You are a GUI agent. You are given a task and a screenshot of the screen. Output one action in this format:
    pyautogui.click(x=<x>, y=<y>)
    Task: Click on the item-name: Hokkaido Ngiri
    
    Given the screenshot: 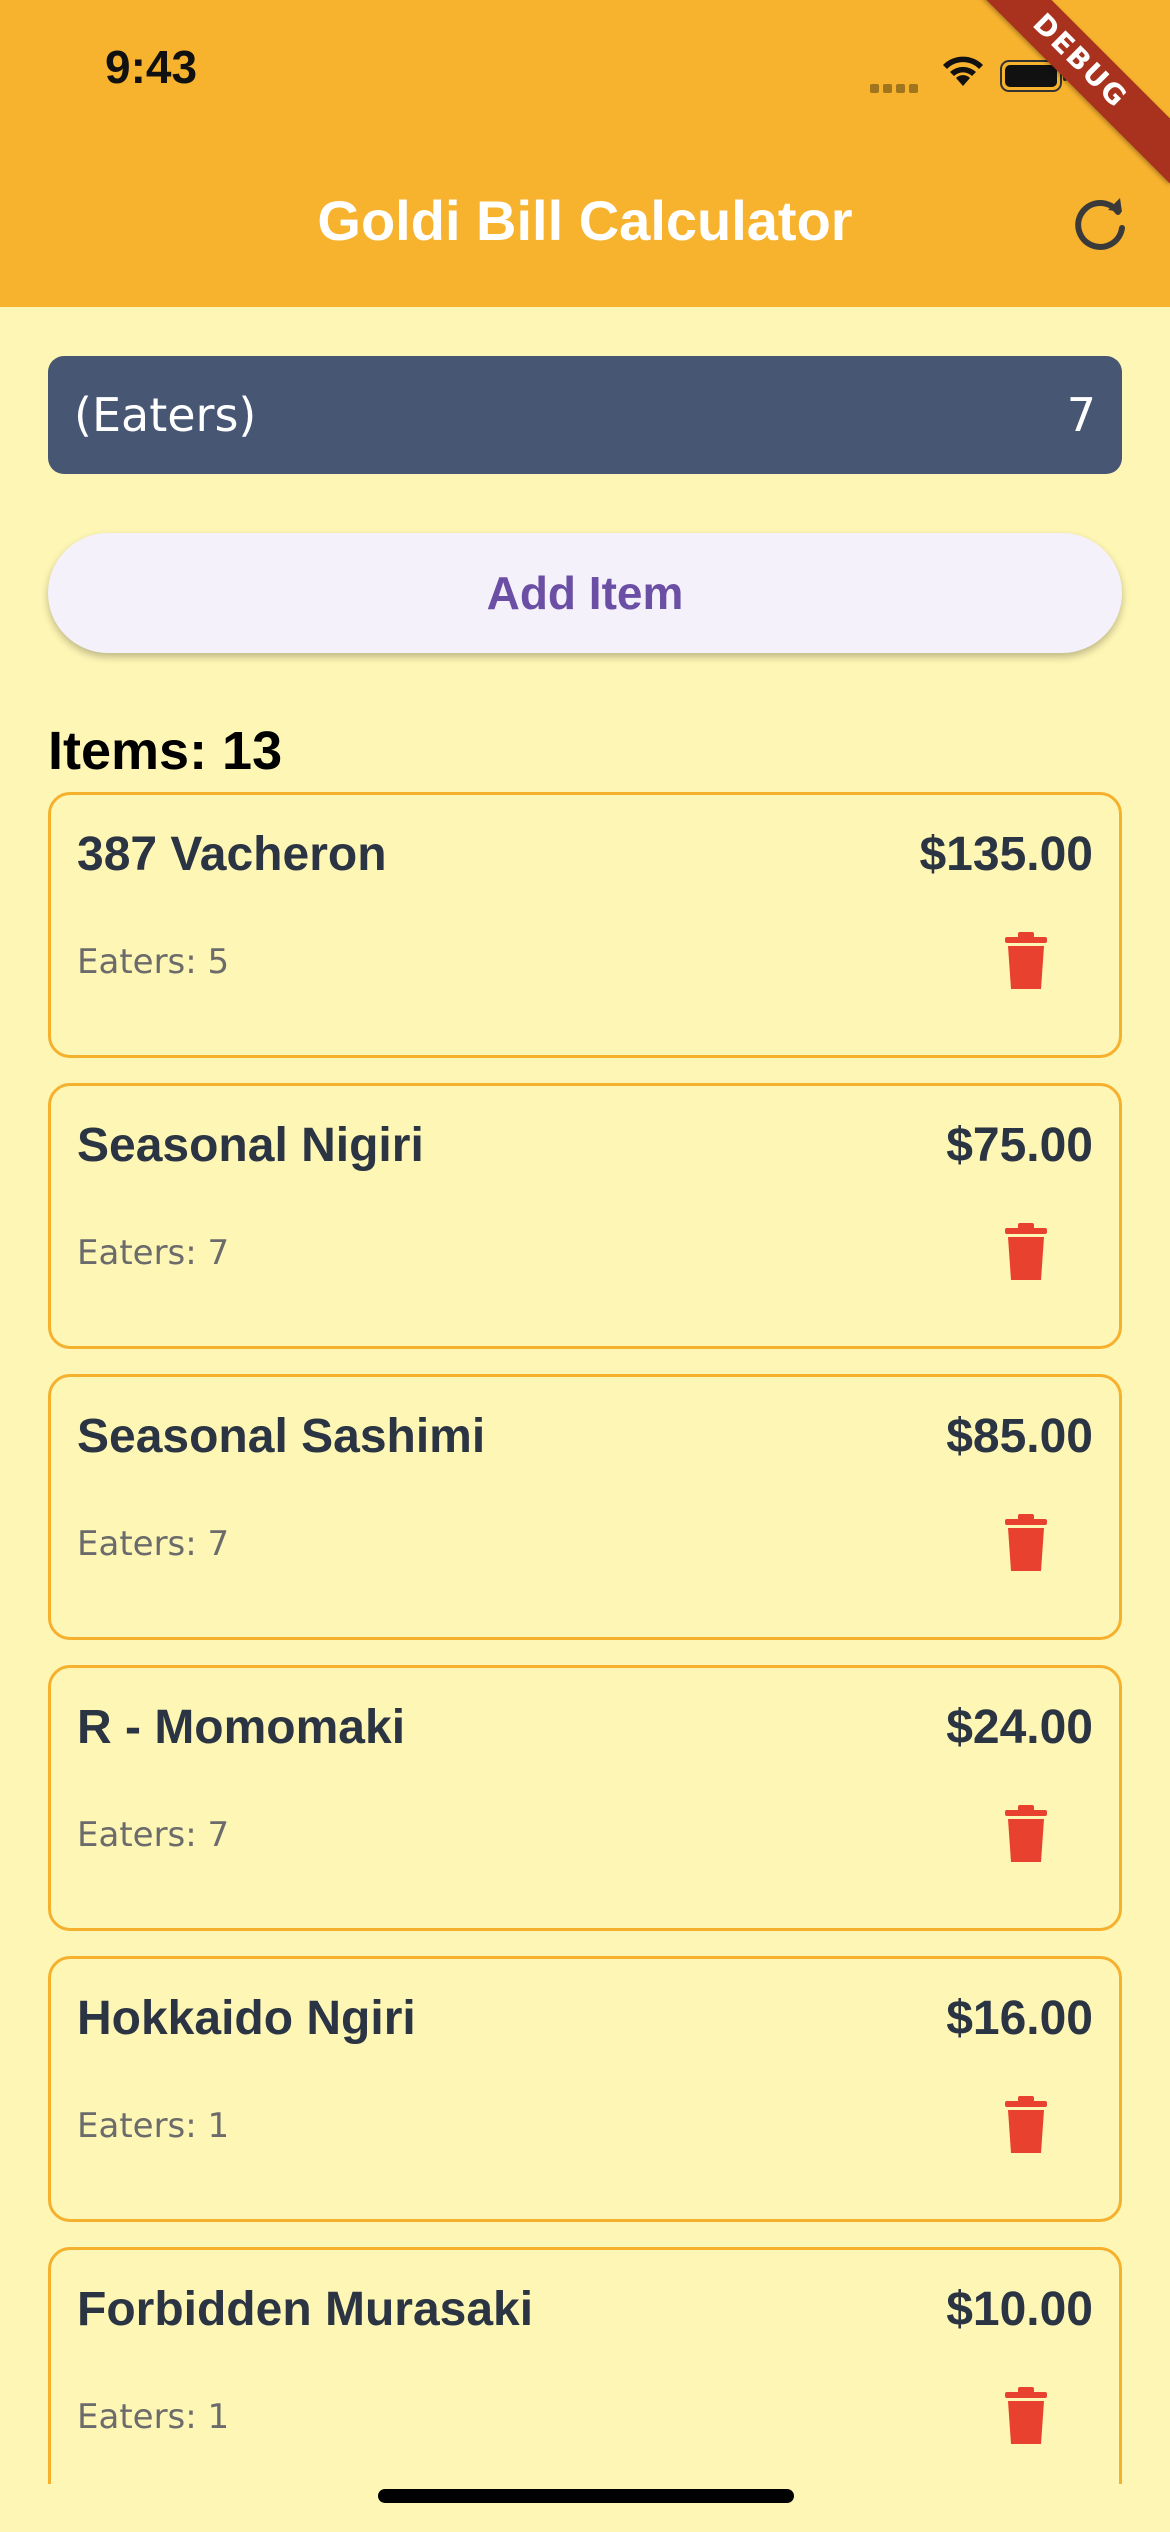 What is the action you would take?
    pyautogui.click(x=246, y=2018)
    